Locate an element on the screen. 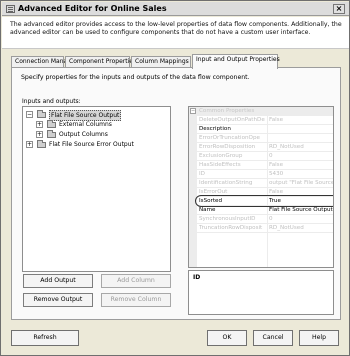 Image resolution: width=350 pixels, height=356 pixels. tab-label: Column Mappings is located at coordinates (162, 61).